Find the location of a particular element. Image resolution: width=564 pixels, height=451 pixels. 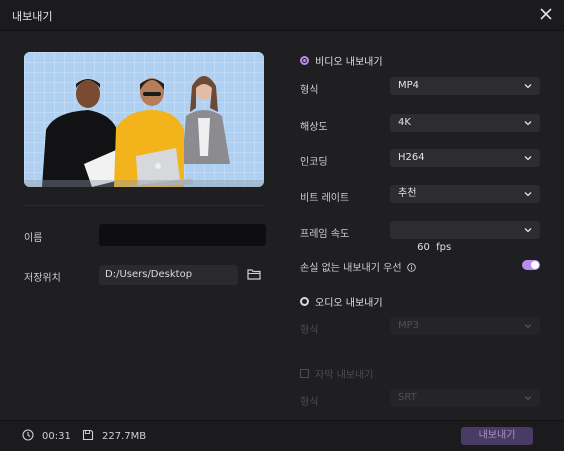

resolution-select: 4K is located at coordinates (465, 123).